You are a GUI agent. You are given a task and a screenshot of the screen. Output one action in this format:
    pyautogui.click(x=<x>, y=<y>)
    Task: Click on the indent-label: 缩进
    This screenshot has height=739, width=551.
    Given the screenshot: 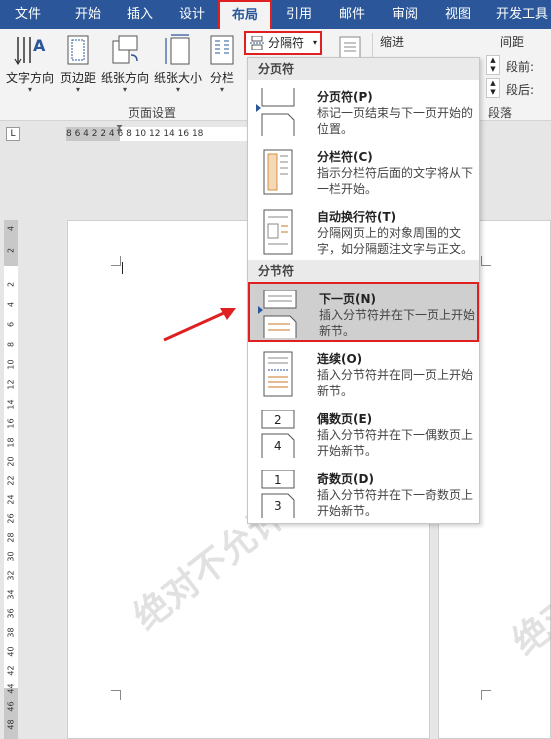 What is the action you would take?
    pyautogui.click(x=392, y=42)
    